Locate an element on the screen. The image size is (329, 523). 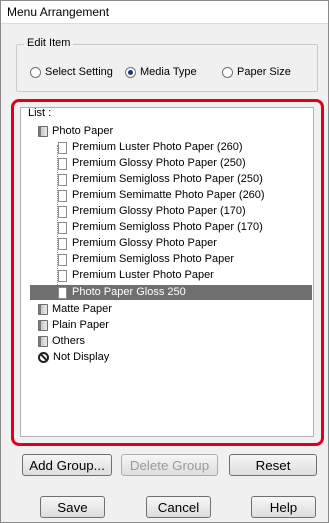
list-item-label: Premium Semigloss Photo Paper (250) is located at coordinates (167, 179).